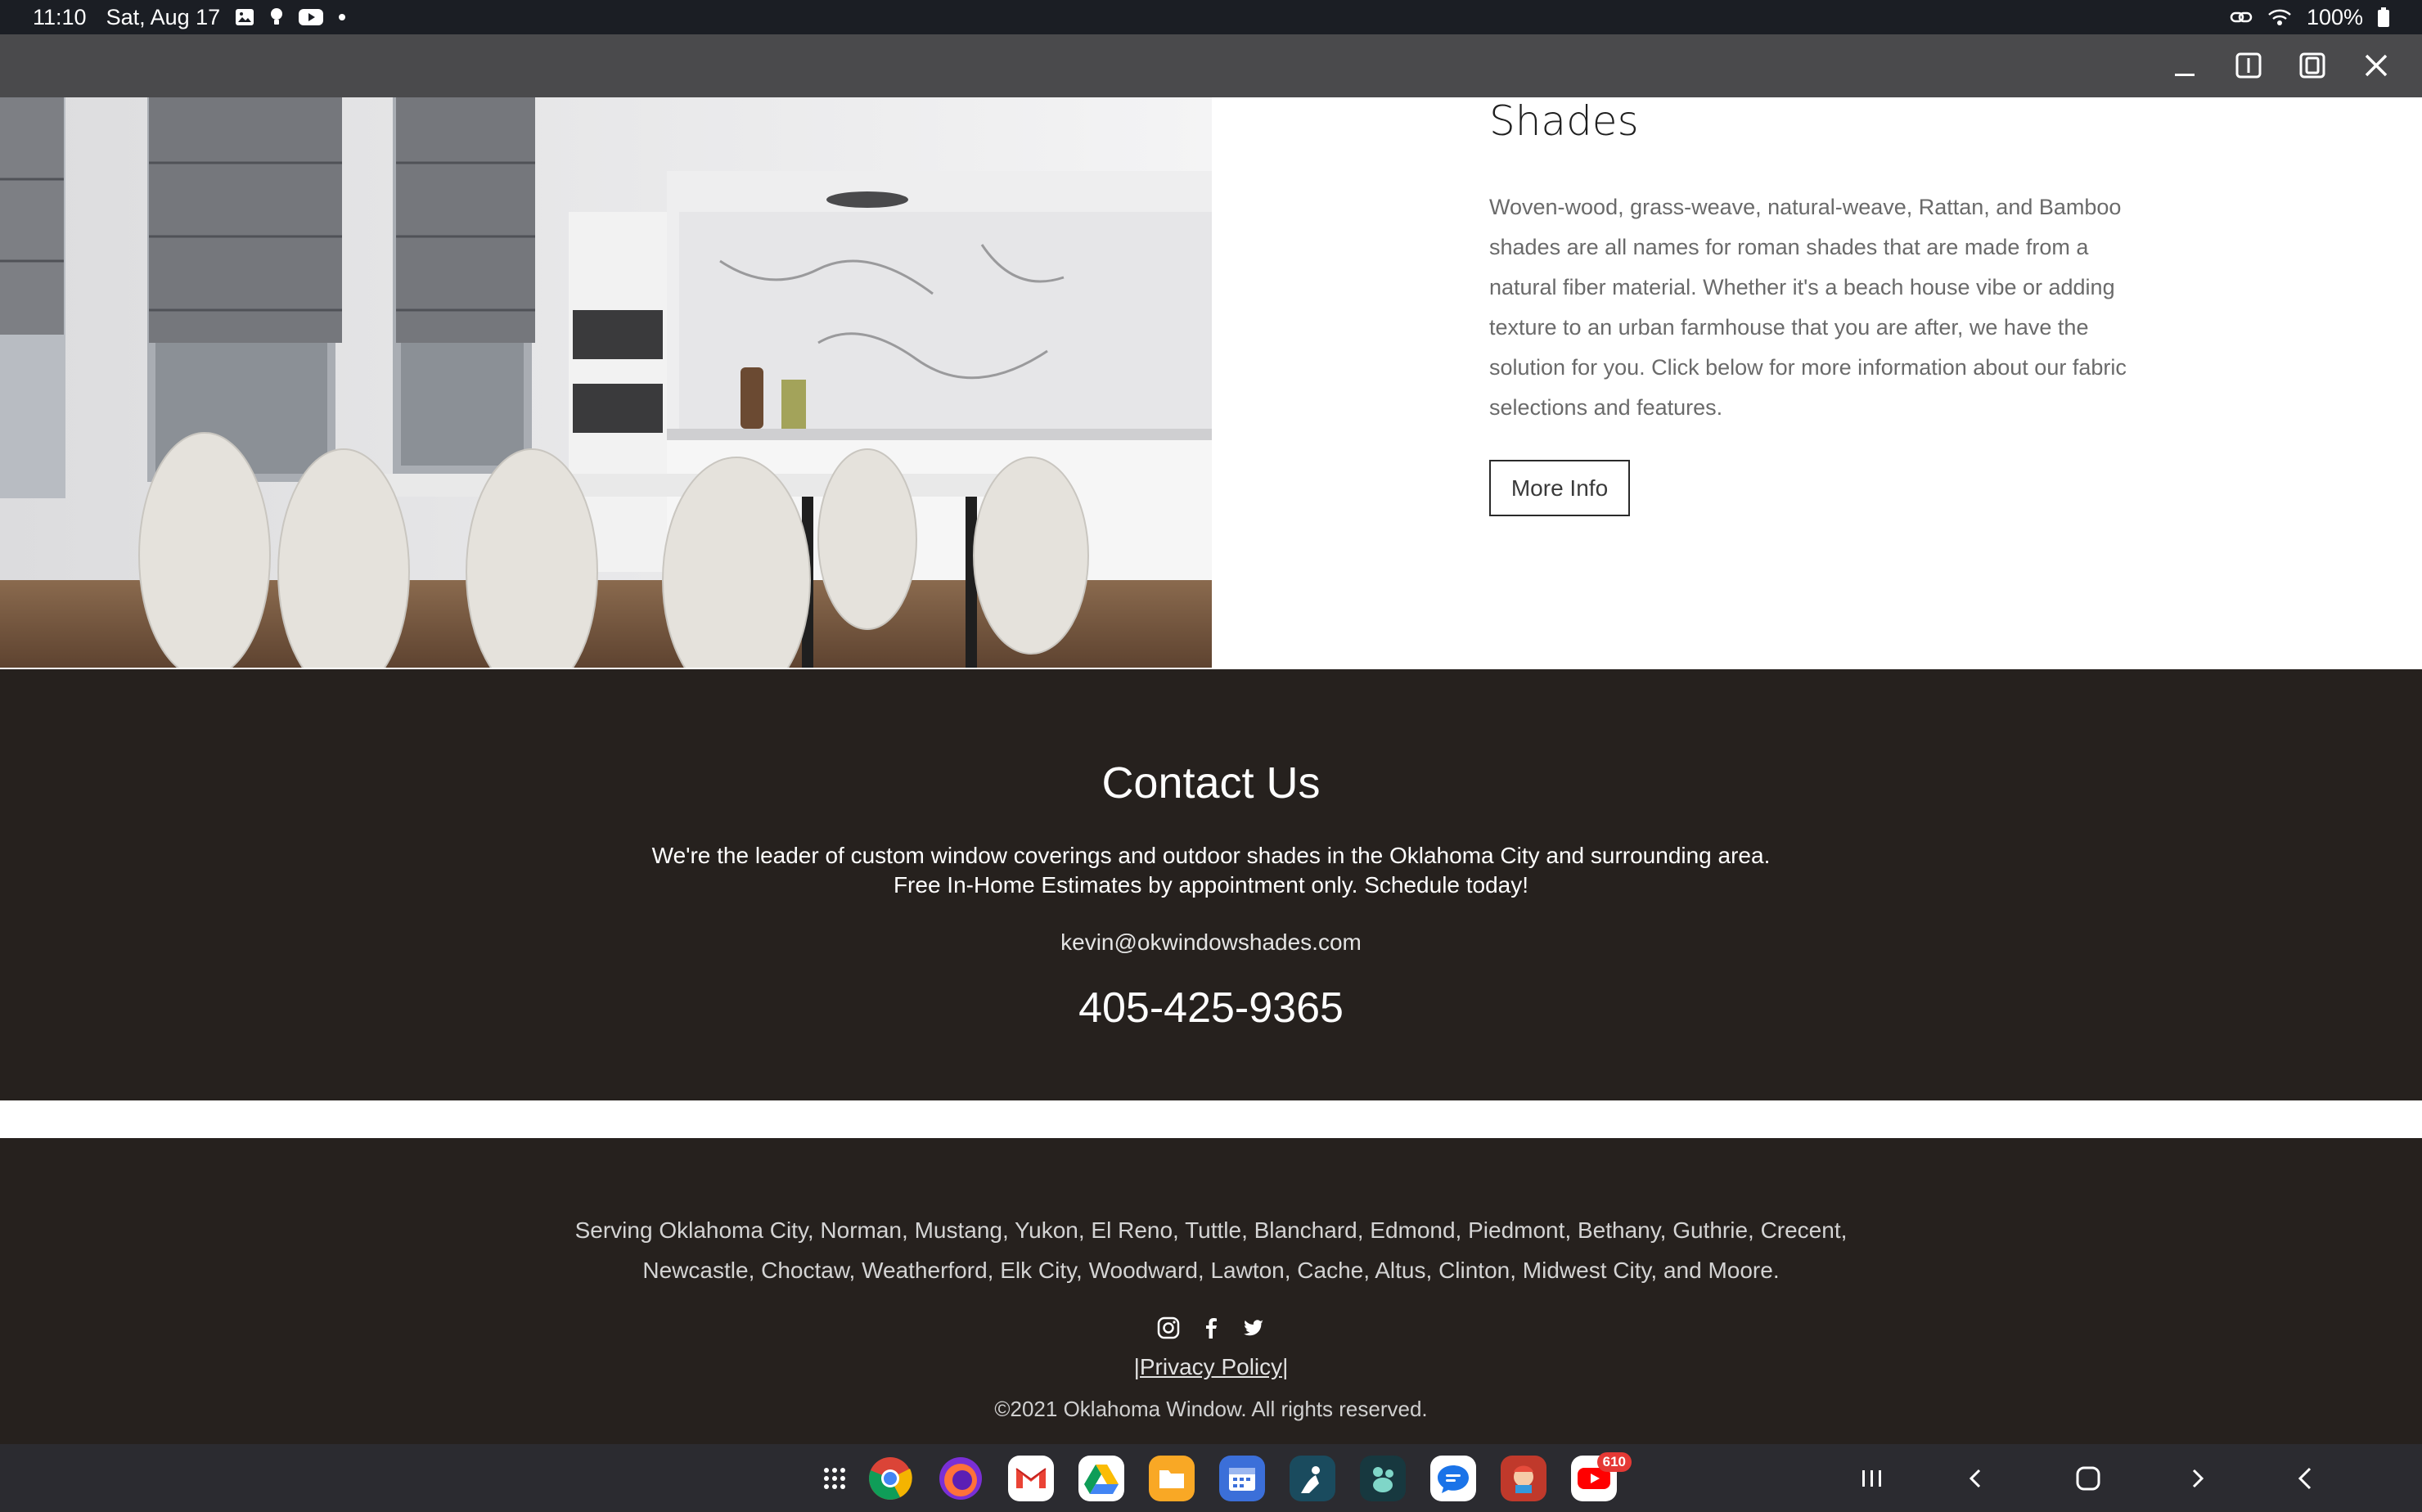 This screenshot has width=2422, height=1512. What do you see at coordinates (1211, 1008) in the screenshot?
I see `contact-phone: 405-425-9365` at bounding box center [1211, 1008].